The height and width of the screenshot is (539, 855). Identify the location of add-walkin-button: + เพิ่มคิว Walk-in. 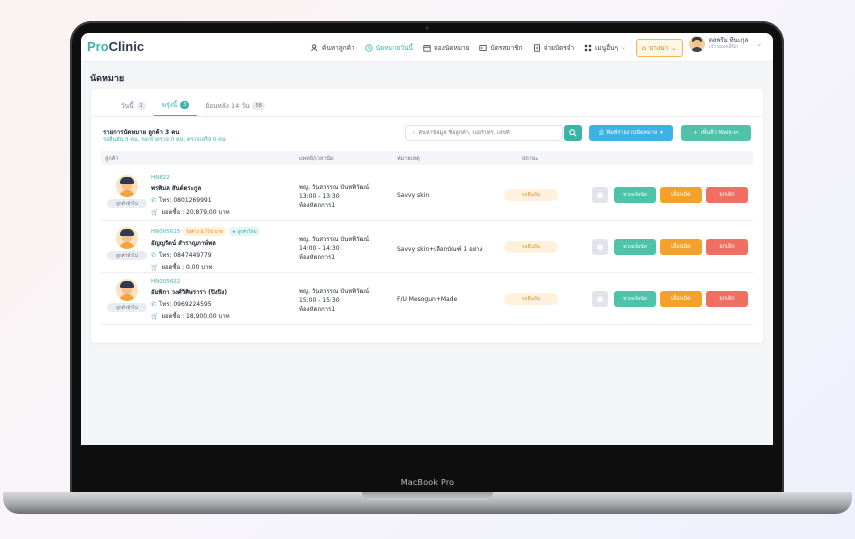
(716, 133).